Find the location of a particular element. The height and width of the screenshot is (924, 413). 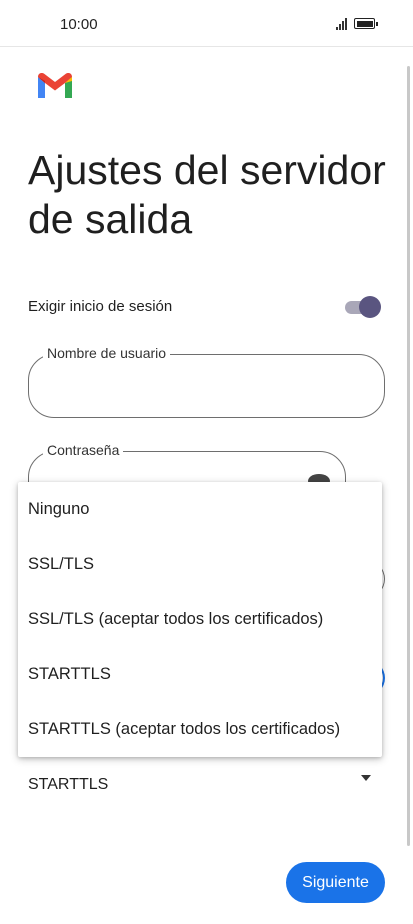

menu-item-ssl-tls-all-certs: SSL/TLS (aceptar todos los certificados) is located at coordinates (200, 619).